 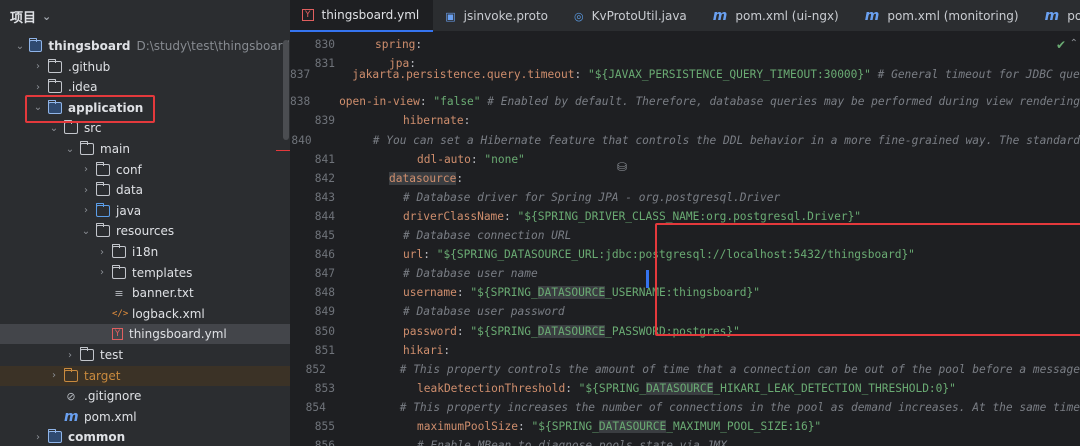 What do you see at coordinates (324, 178) in the screenshot?
I see `line-number: 842` at bounding box center [324, 178].